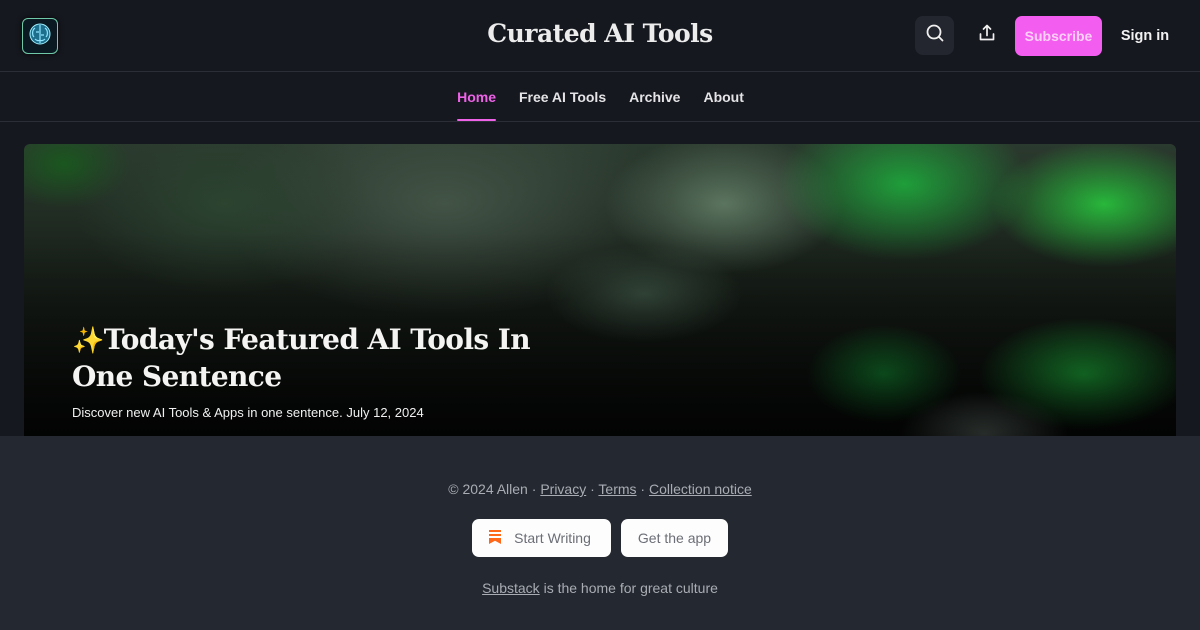 This screenshot has height=630, width=1200. Describe the element at coordinates (617, 489) in the screenshot. I see `terms-link: Terms` at that location.